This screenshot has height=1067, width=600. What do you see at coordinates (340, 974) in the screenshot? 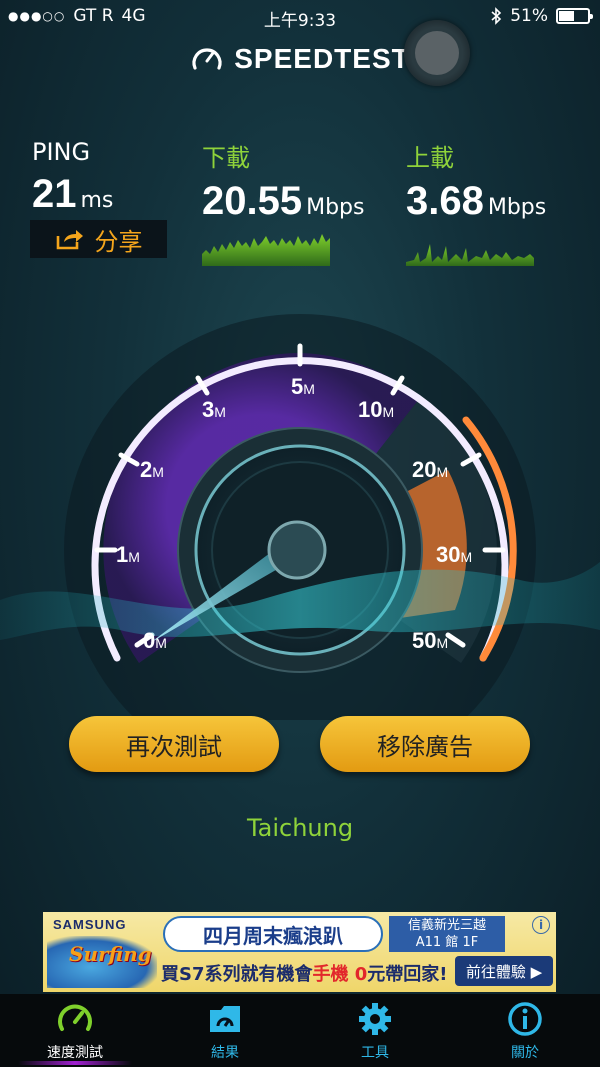
I see `ad-promo-highlight: 手機 0` at bounding box center [340, 974].